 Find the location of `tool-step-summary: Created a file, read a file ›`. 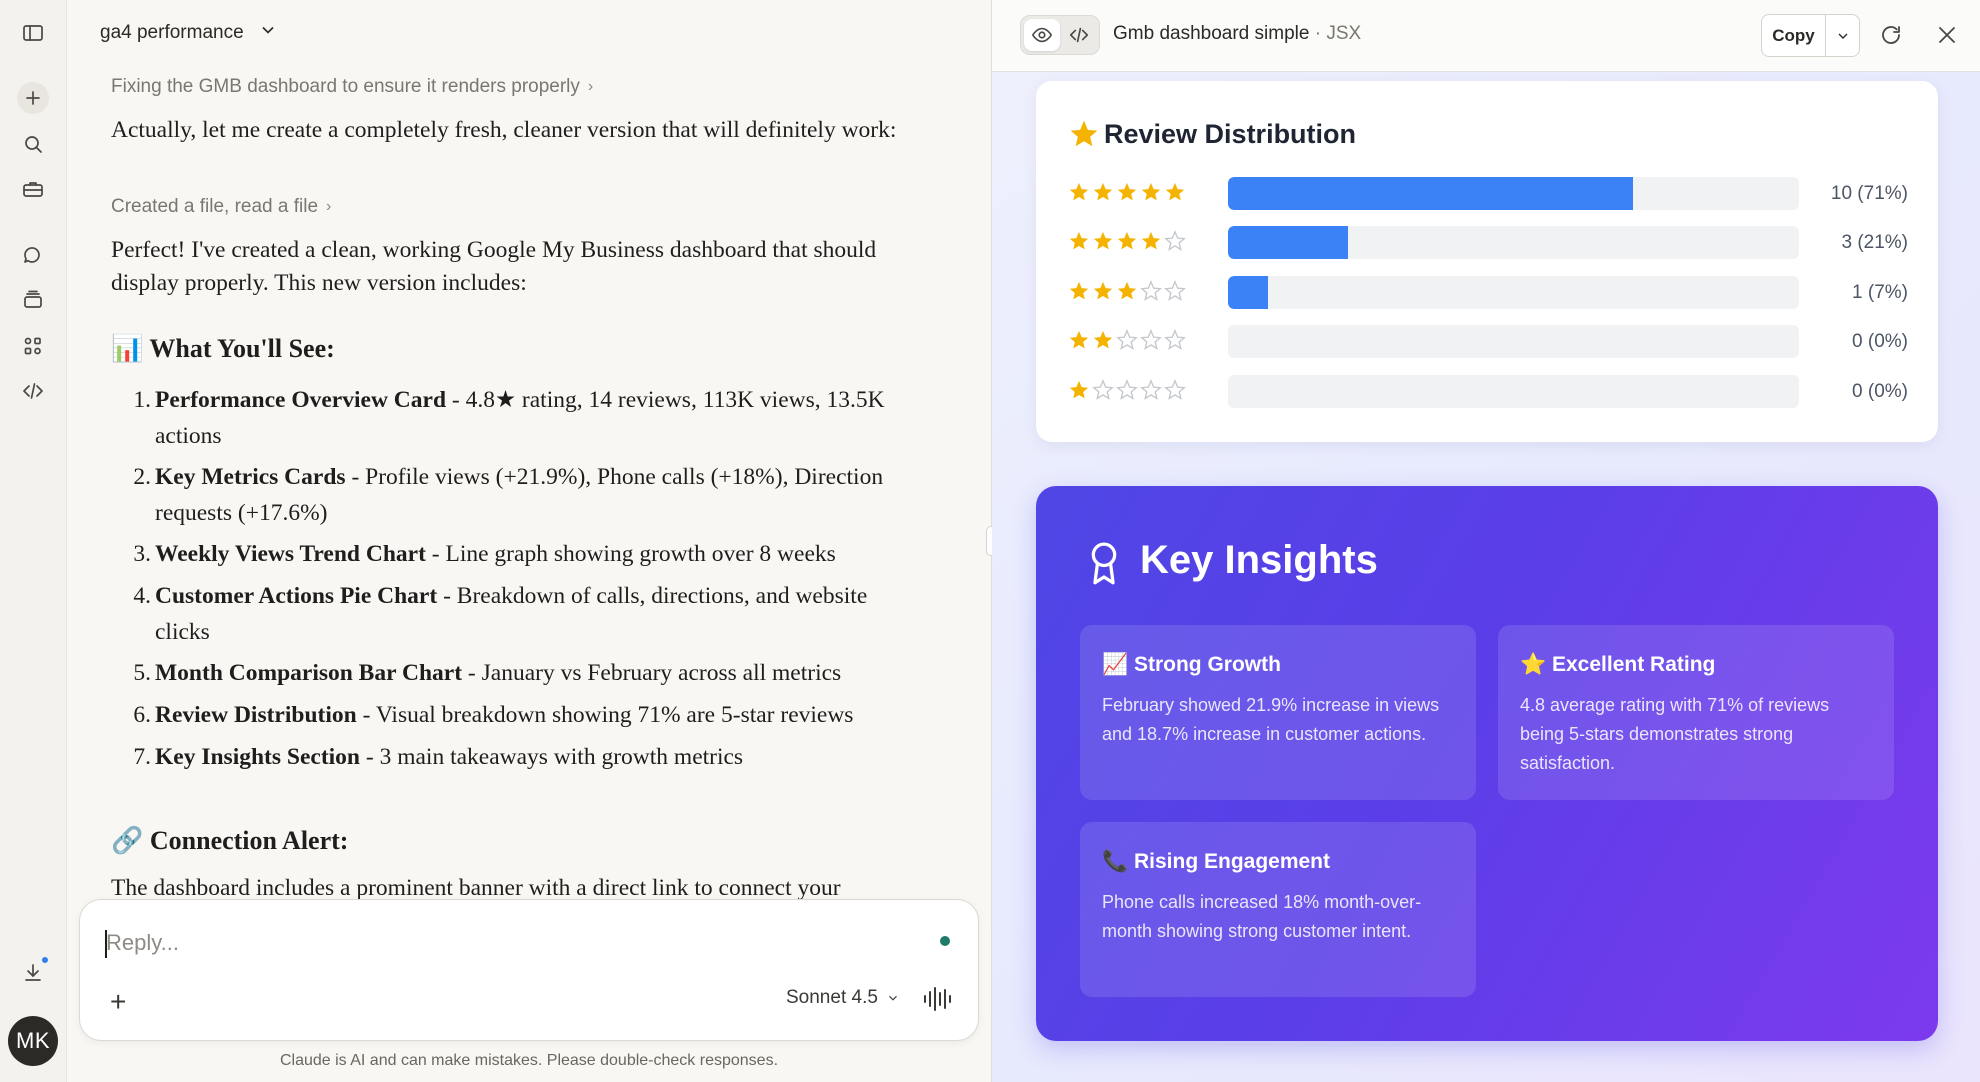

tool-step-summary: Created a file, read a file › is located at coordinates (221, 207).